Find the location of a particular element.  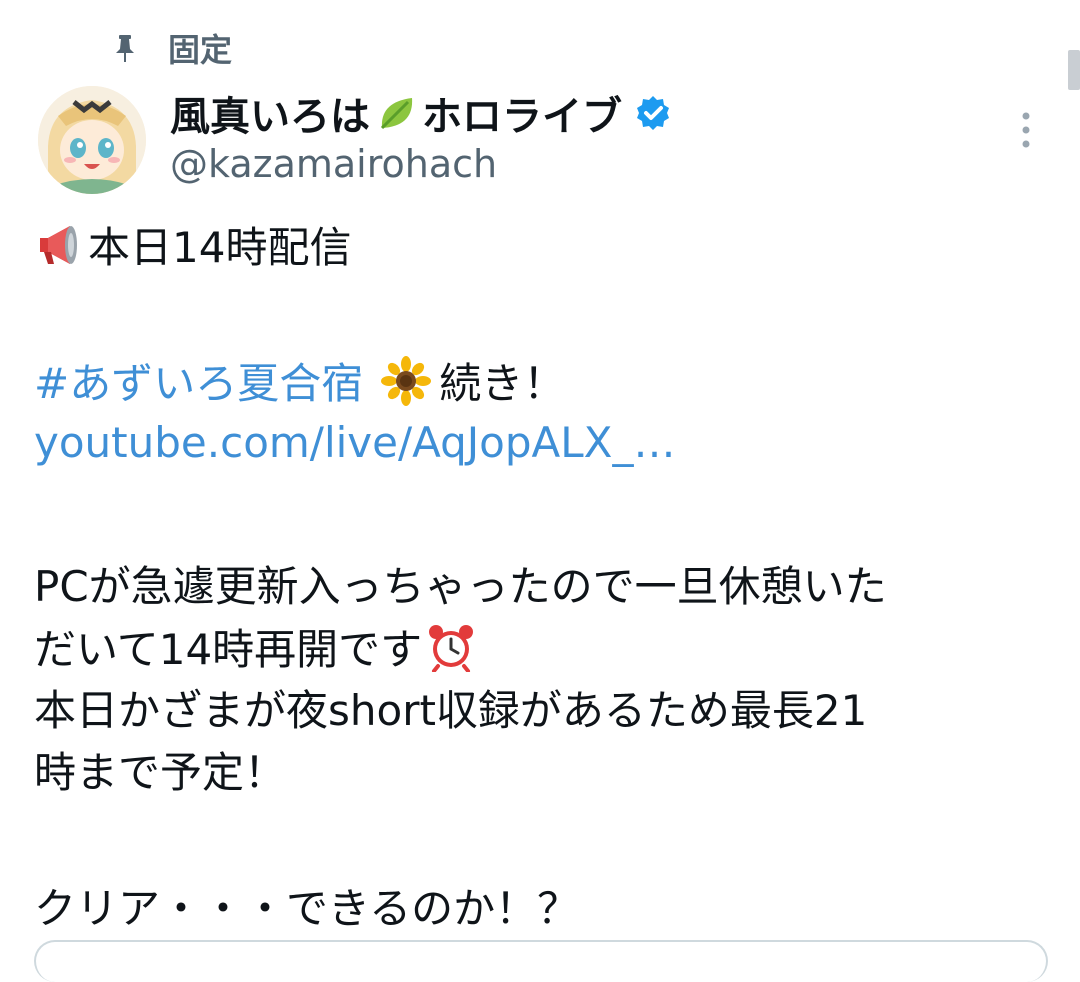

verified-badge-icon is located at coordinates (653, 113).